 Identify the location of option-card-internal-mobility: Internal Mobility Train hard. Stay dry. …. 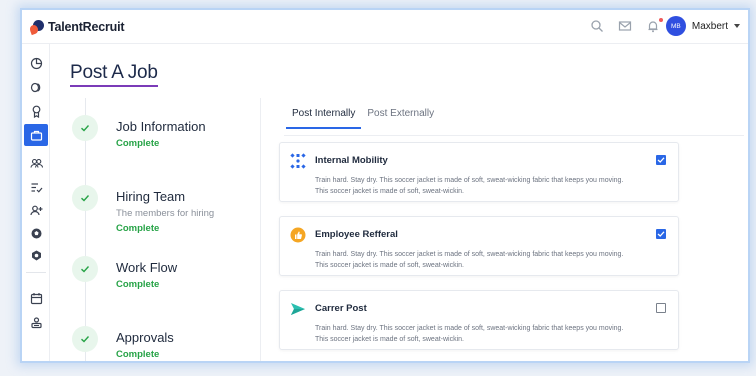
(479, 172).